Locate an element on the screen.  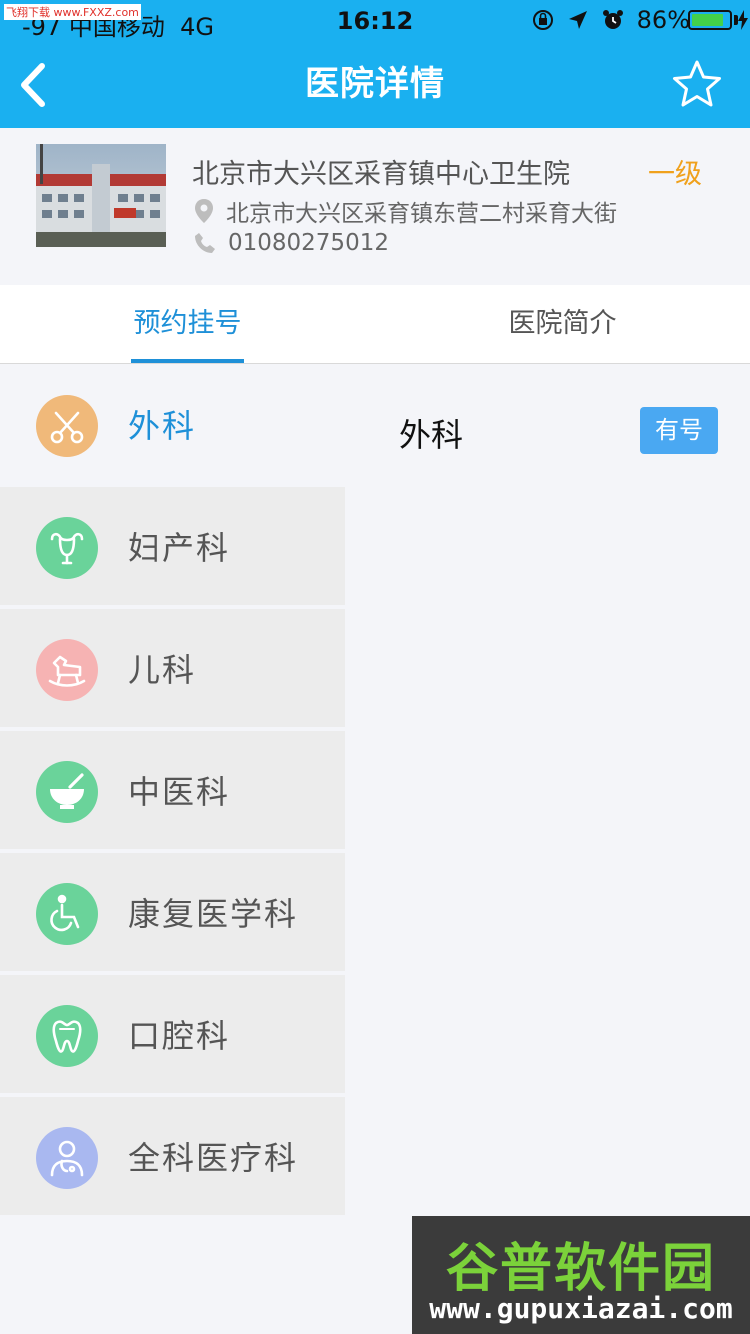
status-icons: 86% is located at coordinates (610, 20).